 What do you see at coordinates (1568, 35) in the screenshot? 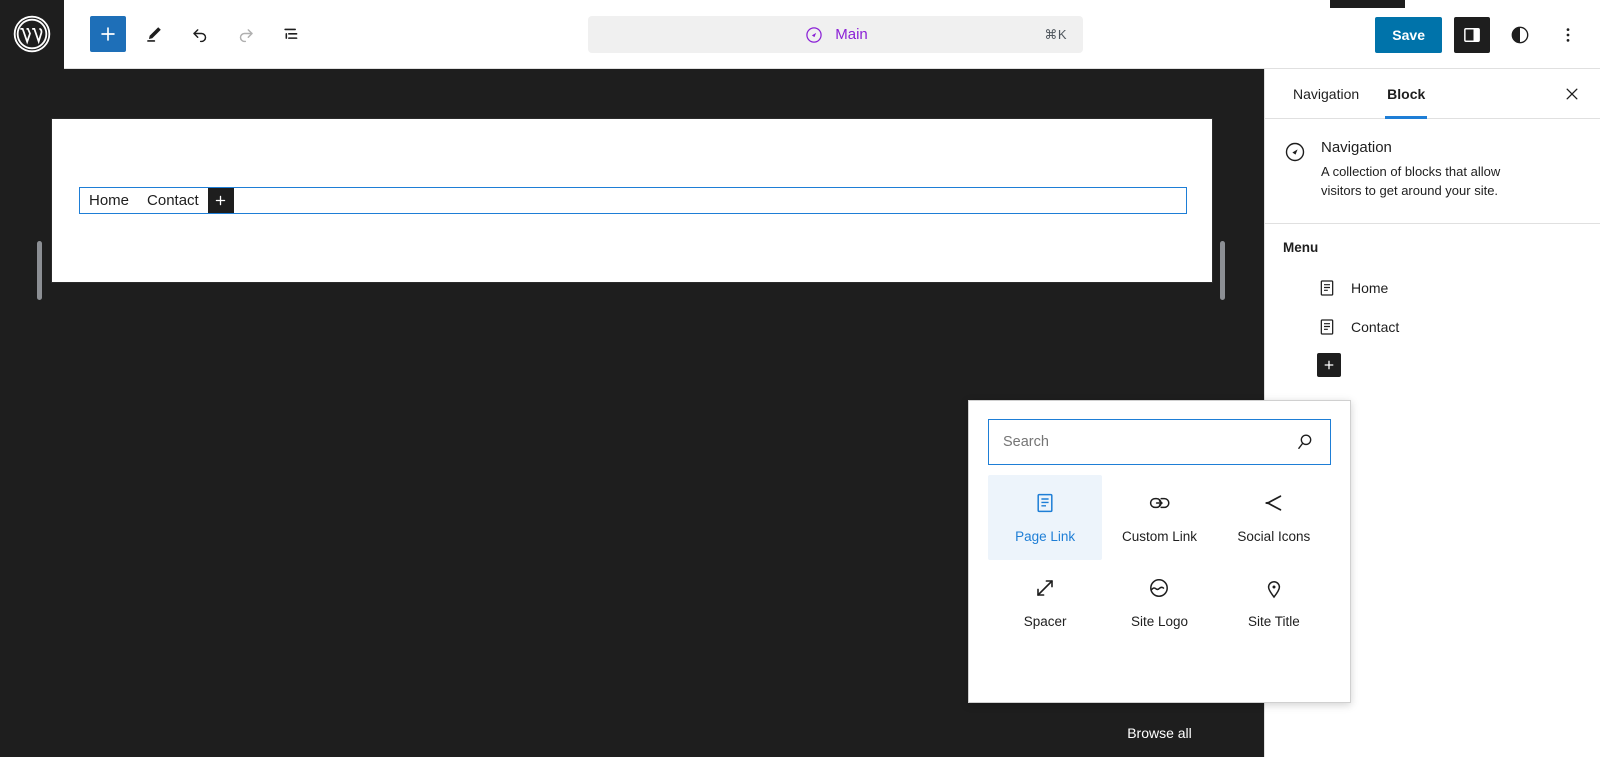
I see `three-dots-vertical-icon` at bounding box center [1568, 35].